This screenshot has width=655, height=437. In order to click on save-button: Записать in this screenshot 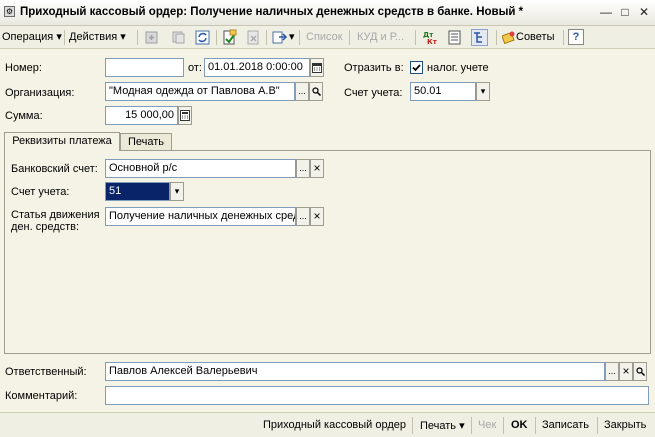, I will do `click(565, 425)`.